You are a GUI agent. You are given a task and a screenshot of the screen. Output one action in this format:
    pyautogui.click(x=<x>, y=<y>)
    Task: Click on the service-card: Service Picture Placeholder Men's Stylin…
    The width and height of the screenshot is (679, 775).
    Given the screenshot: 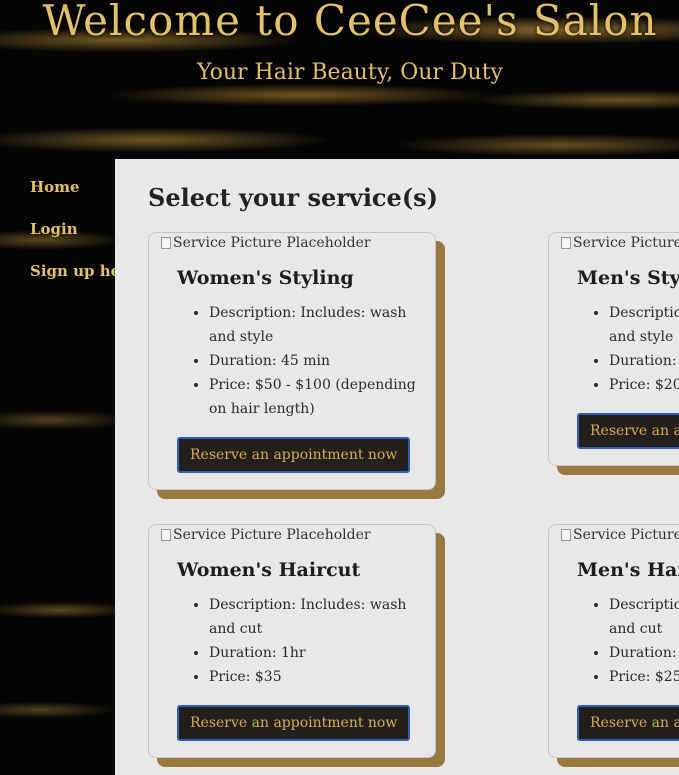 What is the action you would take?
    pyautogui.click(x=613, y=349)
    